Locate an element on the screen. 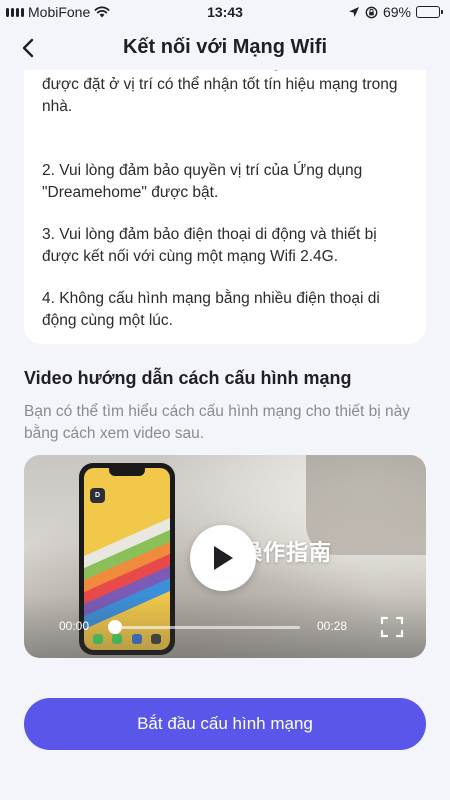 The image size is (450, 800). play-button is located at coordinates (223, 558).